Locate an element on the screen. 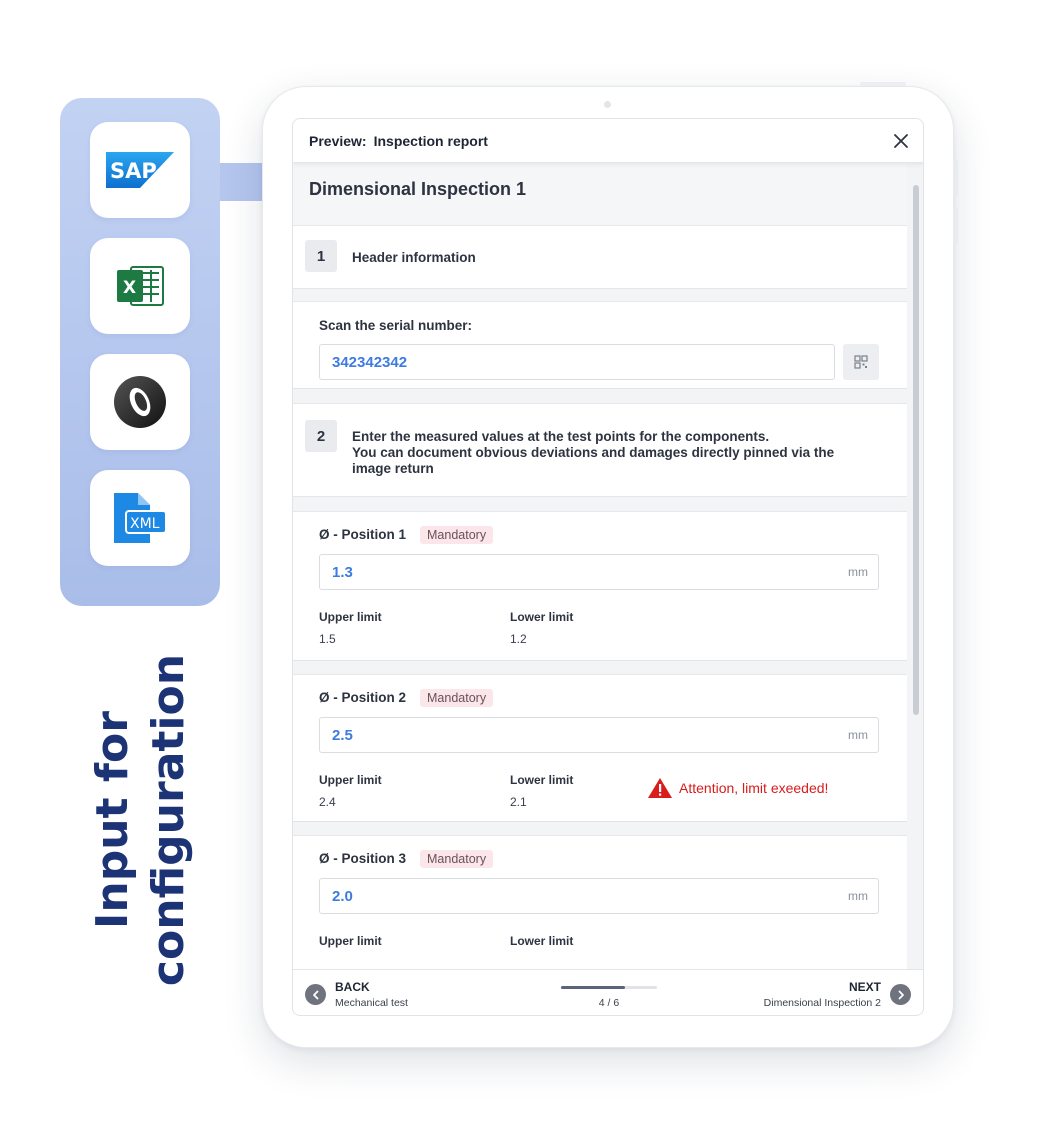 This screenshot has height=1148, width=1048. tablet-top-button is located at coordinates (883, 84).